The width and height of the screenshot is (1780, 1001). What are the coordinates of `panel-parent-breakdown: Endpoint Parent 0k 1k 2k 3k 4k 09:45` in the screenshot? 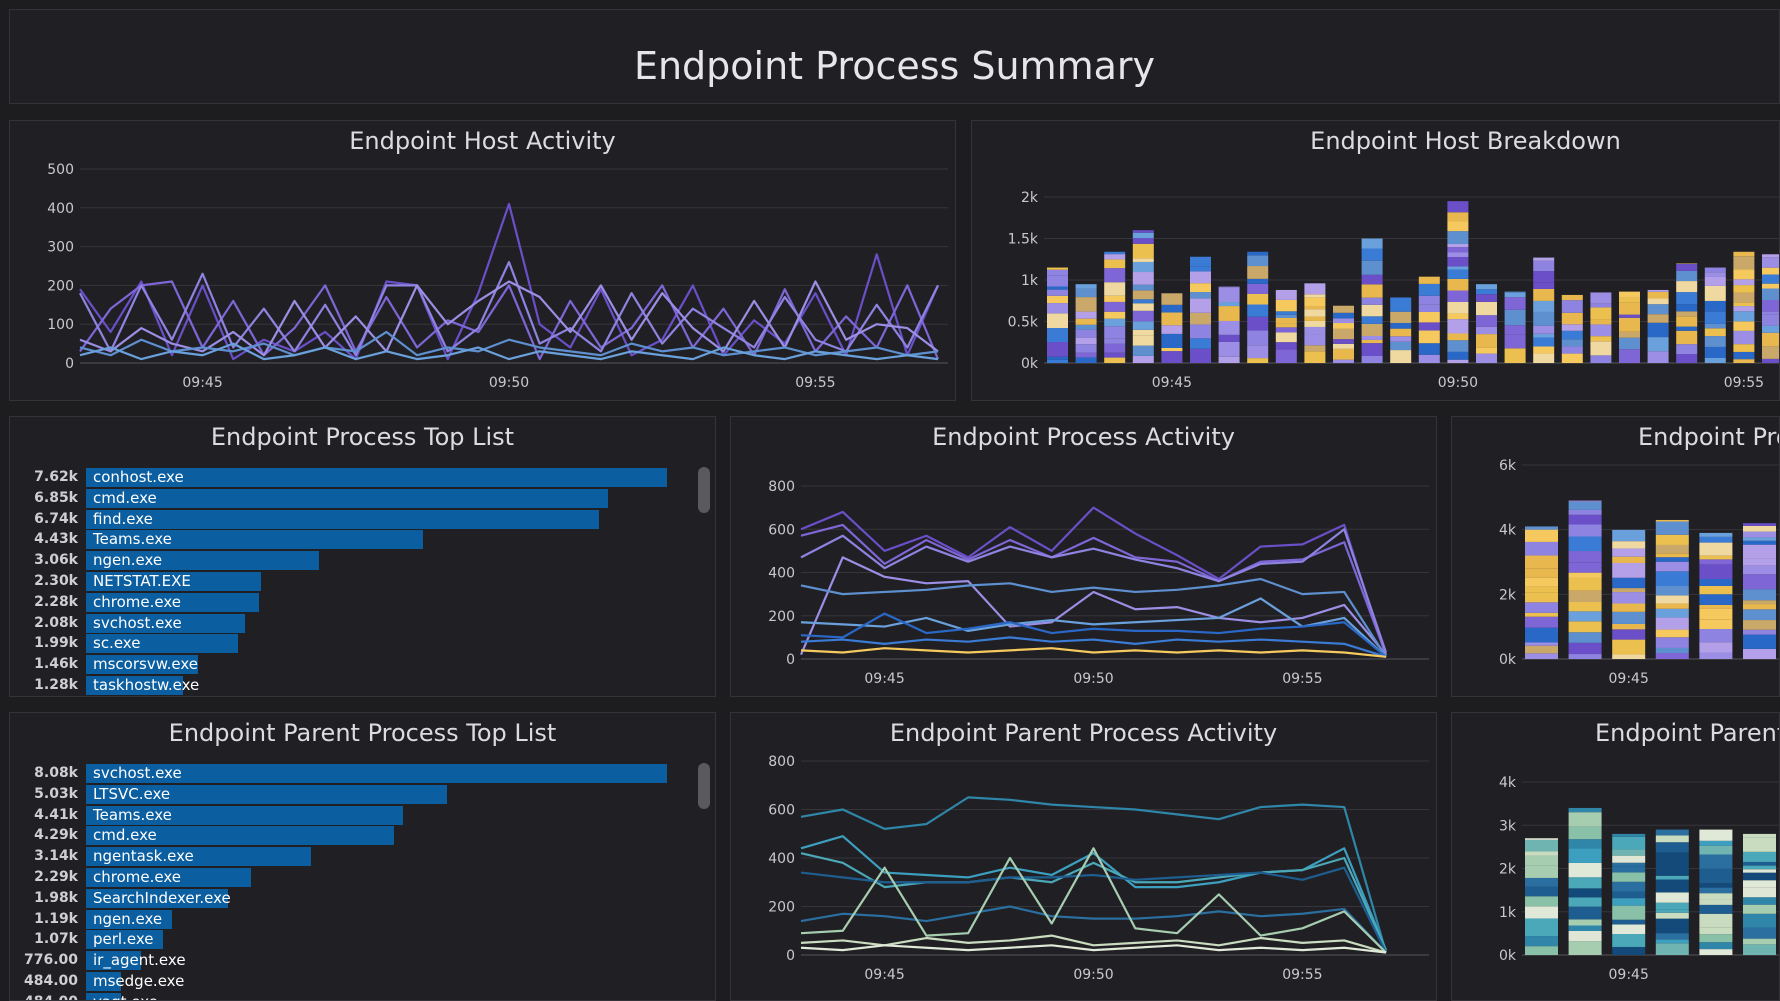 It's located at (1615, 856).